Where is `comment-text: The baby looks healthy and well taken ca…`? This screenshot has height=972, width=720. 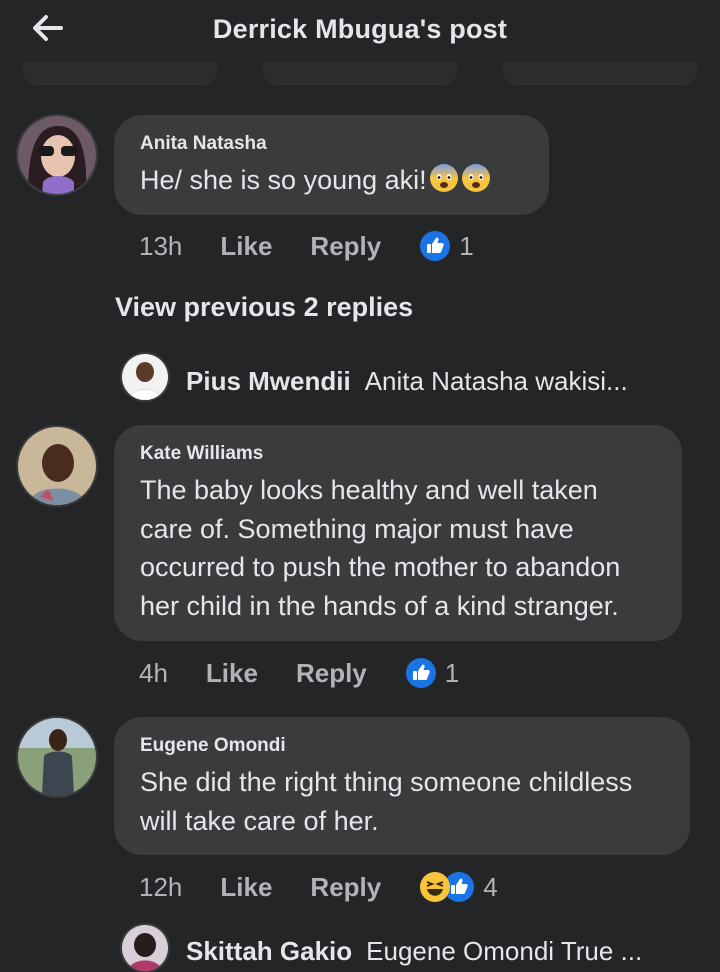
comment-text: The baby looks healthy and well taken ca… is located at coordinates (380, 548).